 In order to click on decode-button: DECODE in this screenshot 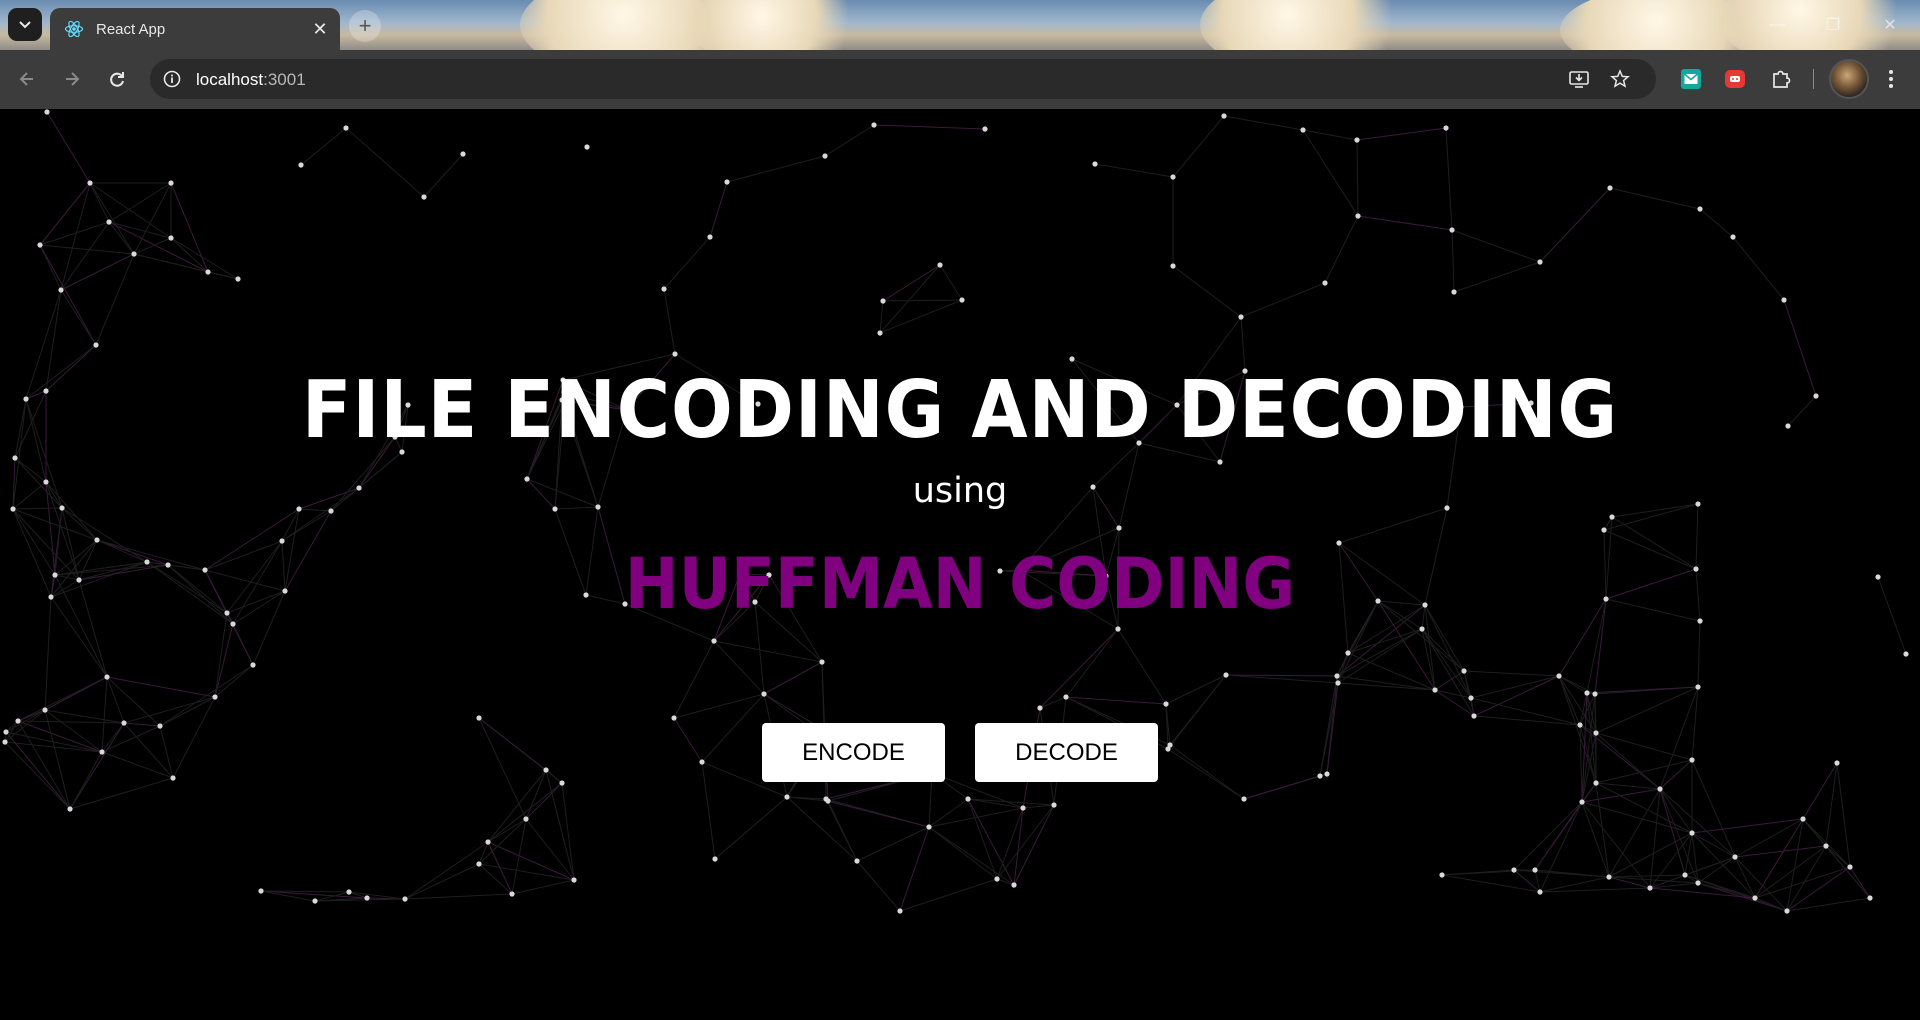, I will do `click(1066, 752)`.